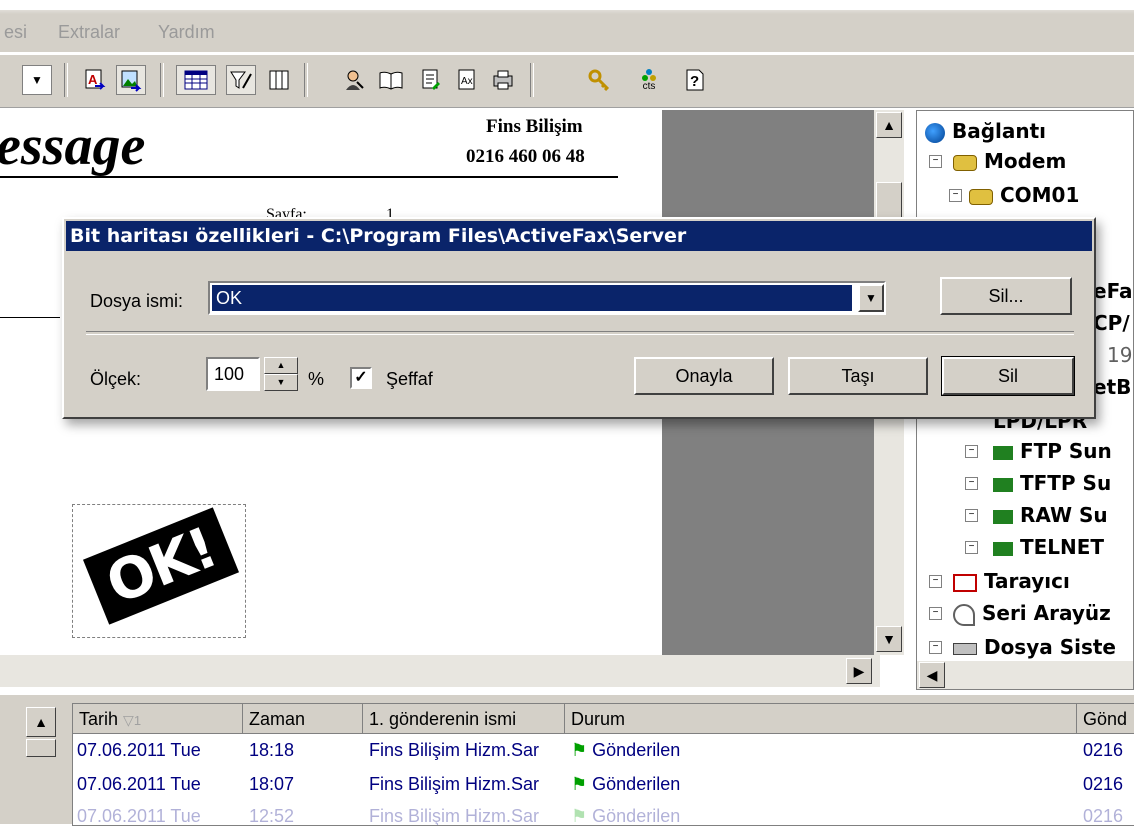 The image size is (1134, 826). What do you see at coordinates (37, 80) in the screenshot?
I see `dropdown-button: ▼` at bounding box center [37, 80].